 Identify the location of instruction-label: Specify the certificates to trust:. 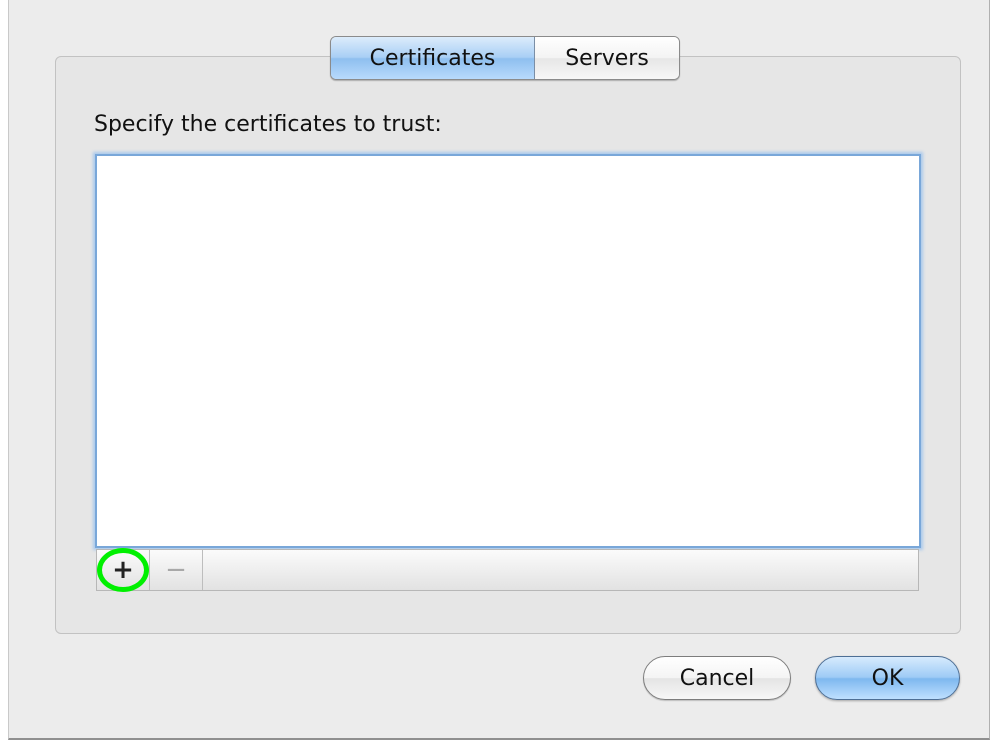
(268, 124).